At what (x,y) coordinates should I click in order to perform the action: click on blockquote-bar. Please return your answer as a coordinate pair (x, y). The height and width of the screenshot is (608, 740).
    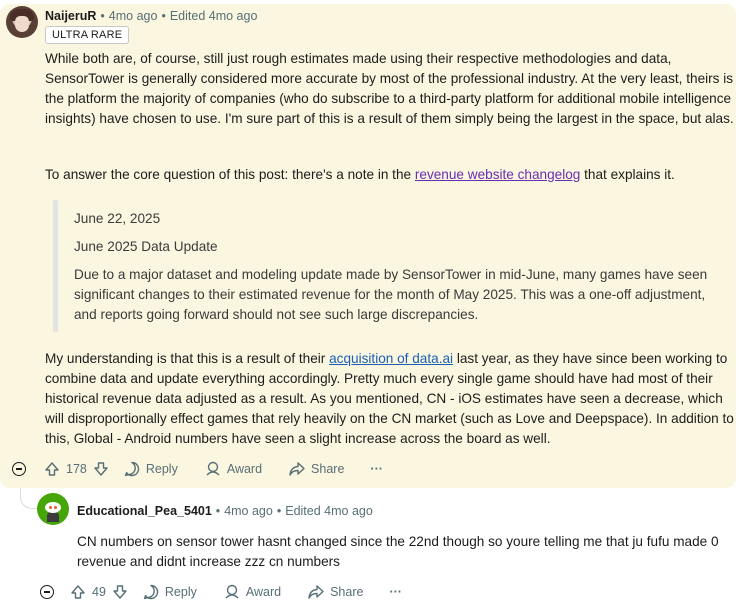
    Looking at the image, I should click on (55, 266).